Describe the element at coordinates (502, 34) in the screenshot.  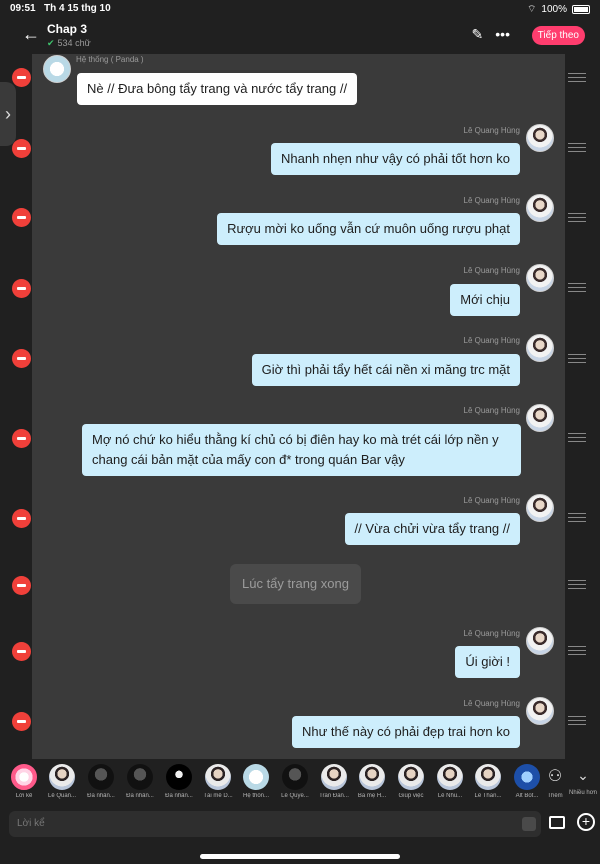
I see `more-icon: •••` at that location.